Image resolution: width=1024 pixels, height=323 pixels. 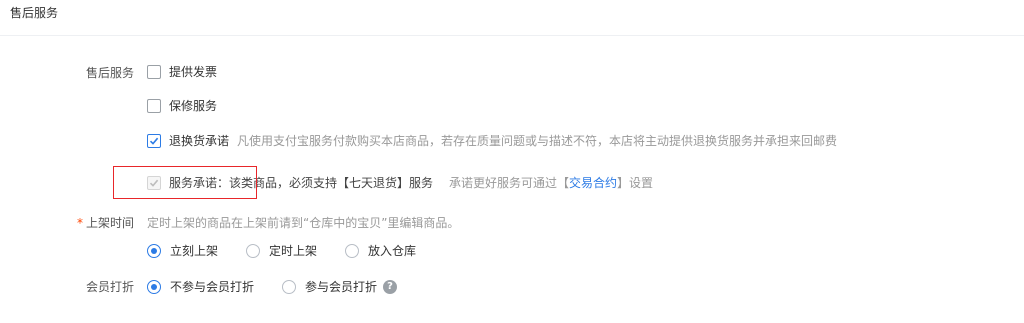 I want to click on option-warranty: 保修服务, so click(x=182, y=105).